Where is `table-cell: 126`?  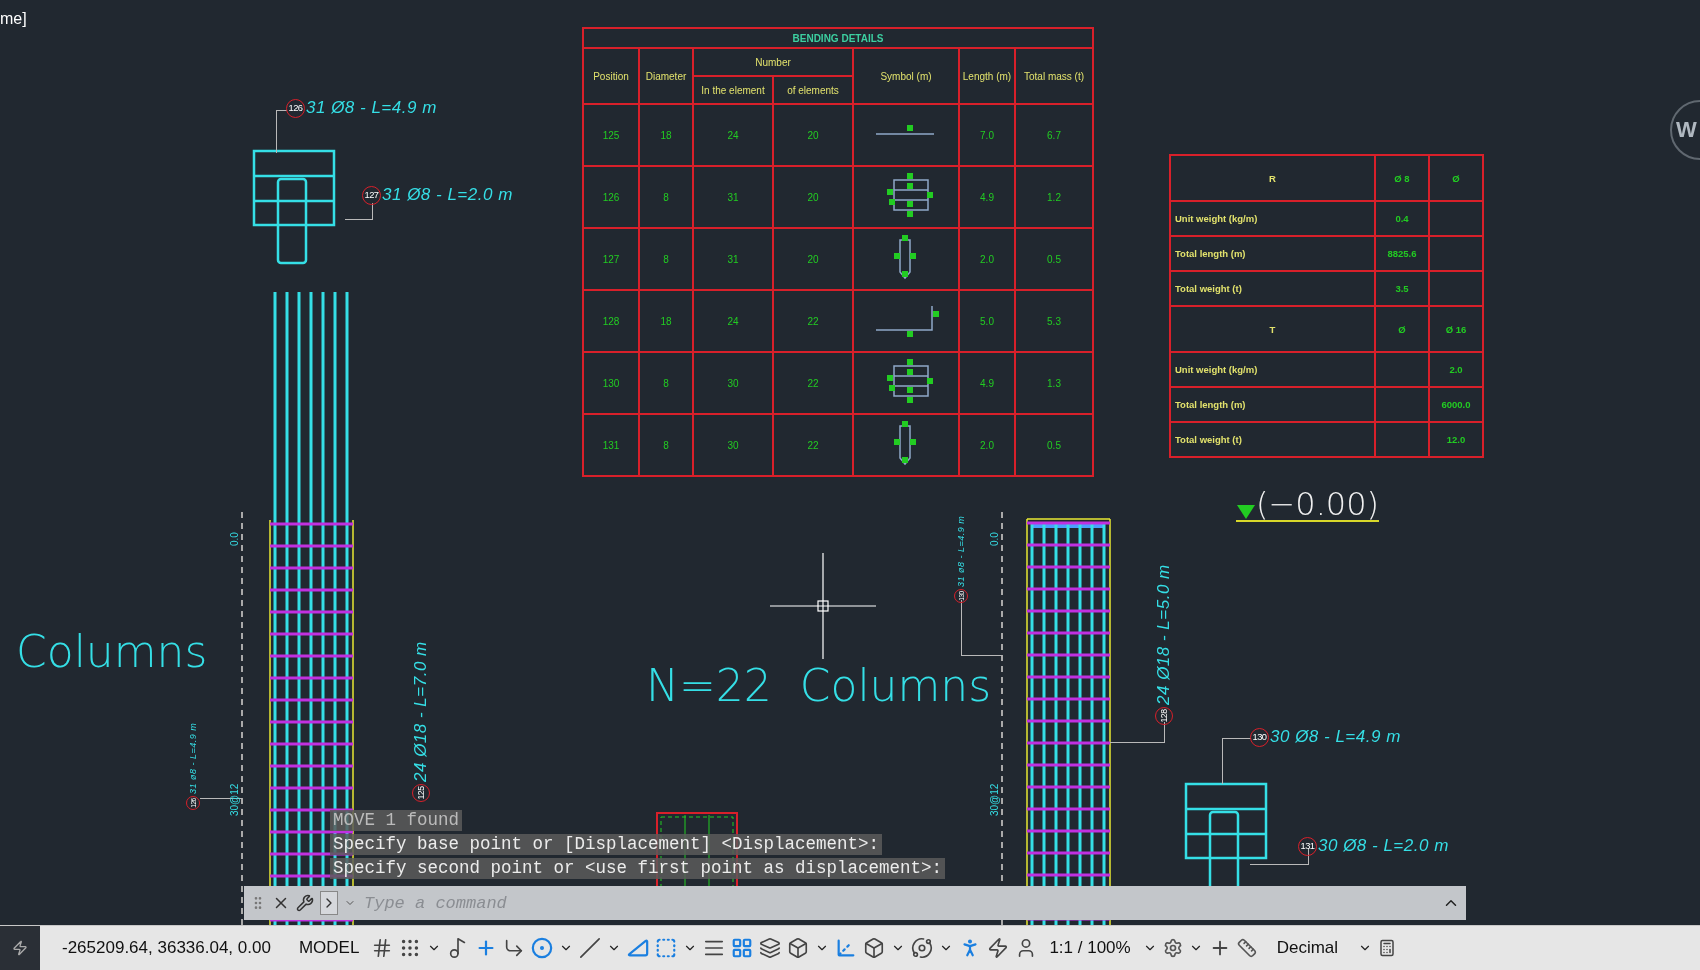
table-cell: 126 is located at coordinates (611, 197).